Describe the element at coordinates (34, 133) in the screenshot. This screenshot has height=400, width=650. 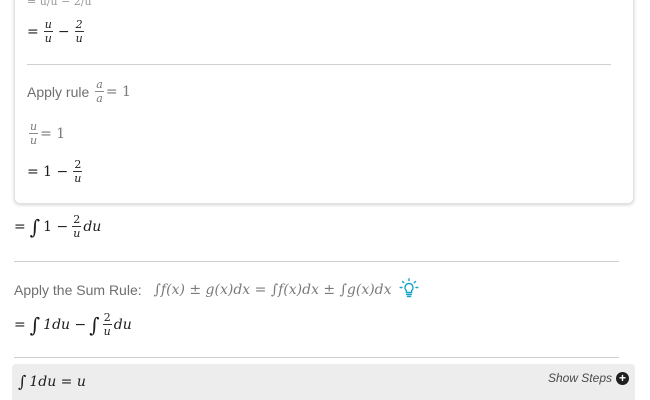
I see `fraction-u-over-u-gray: uu` at that location.